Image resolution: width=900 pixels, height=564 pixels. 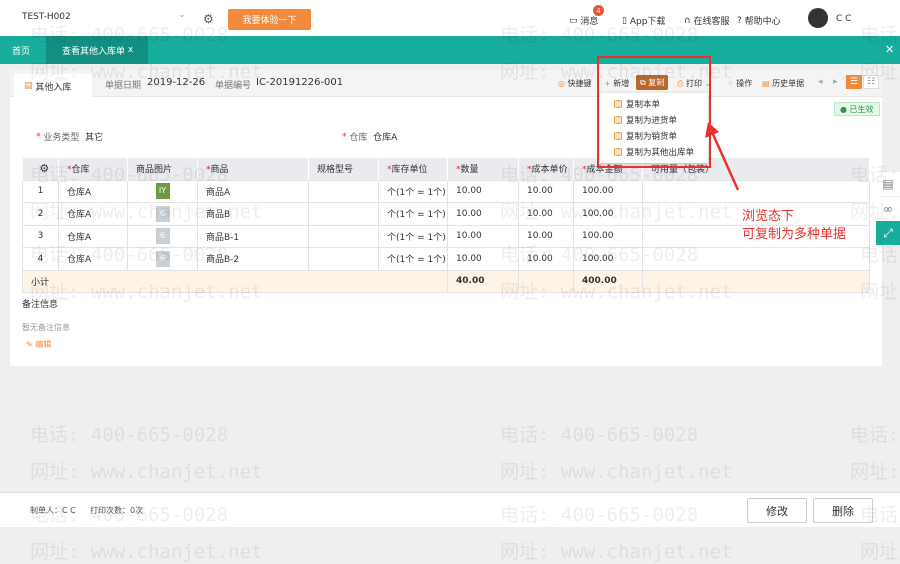 I want to click on expand-side-icon: ⤢, so click(x=888, y=233).